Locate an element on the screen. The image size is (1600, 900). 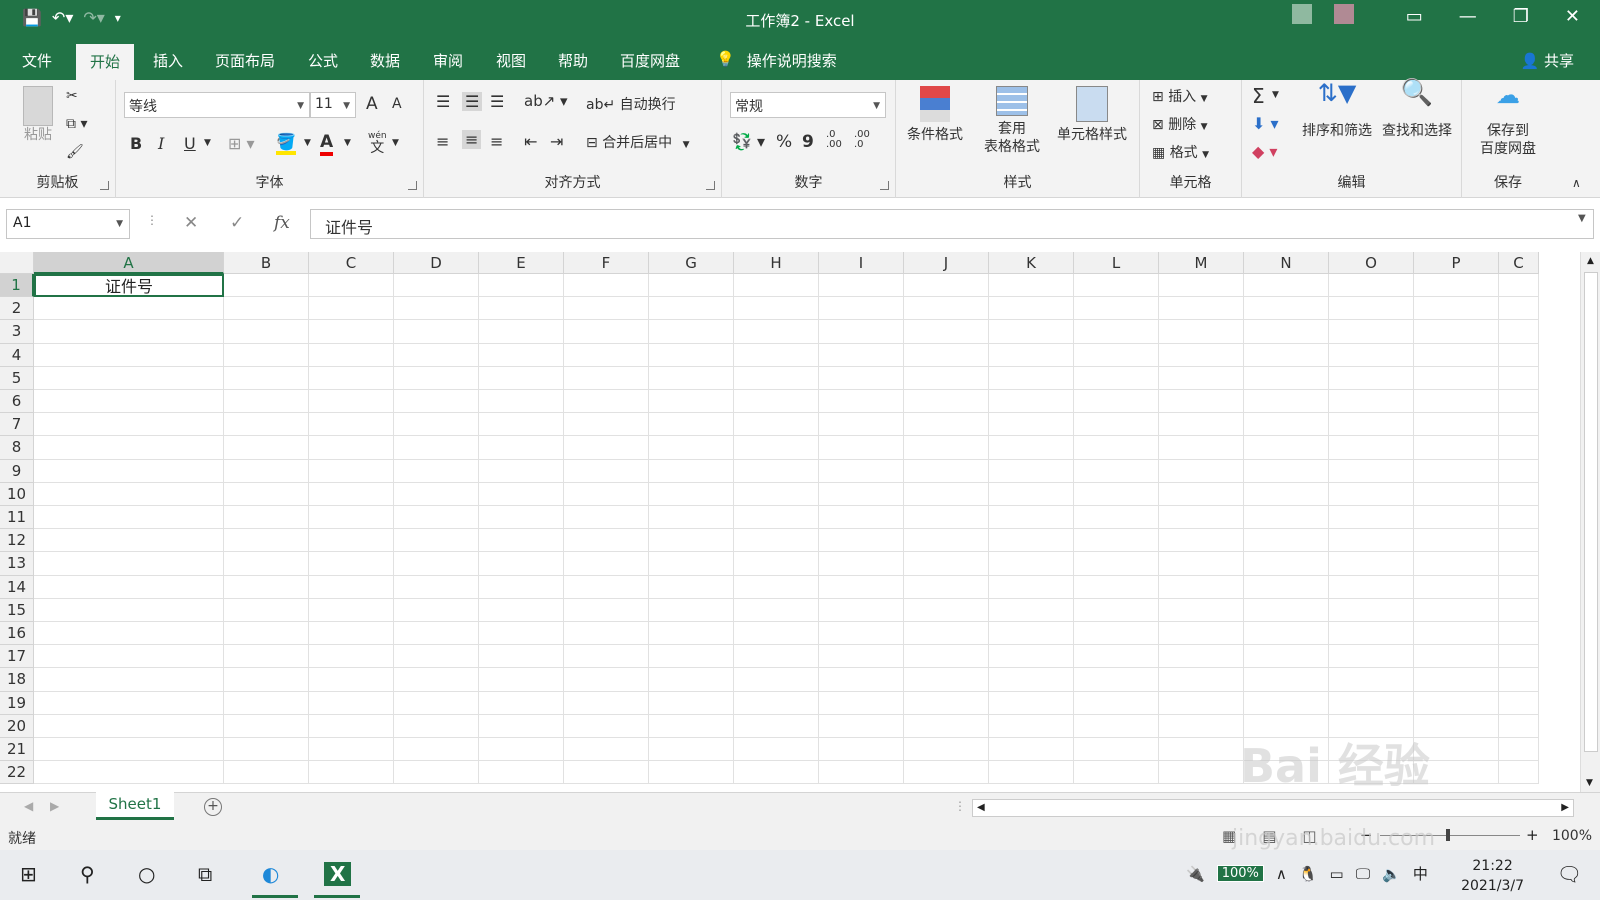
cell-a1: 证件号 is located at coordinates (129, 286).